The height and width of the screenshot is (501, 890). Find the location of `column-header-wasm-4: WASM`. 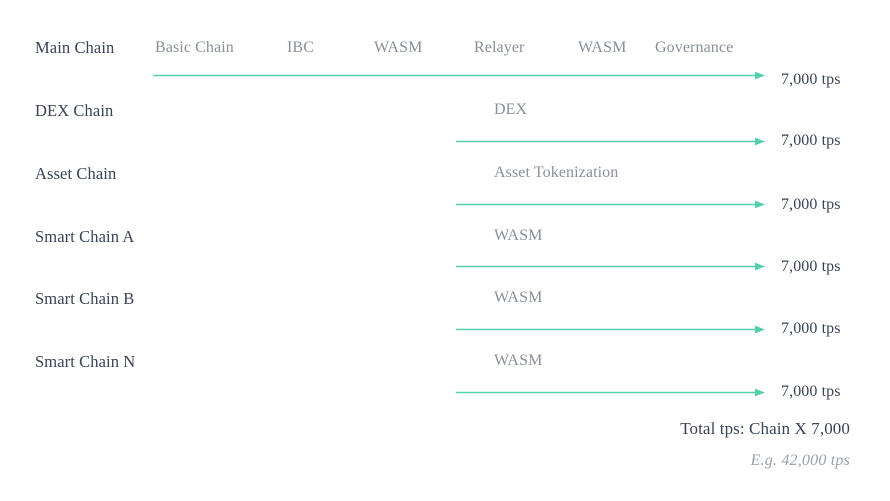

column-header-wasm-4: WASM is located at coordinates (602, 47).